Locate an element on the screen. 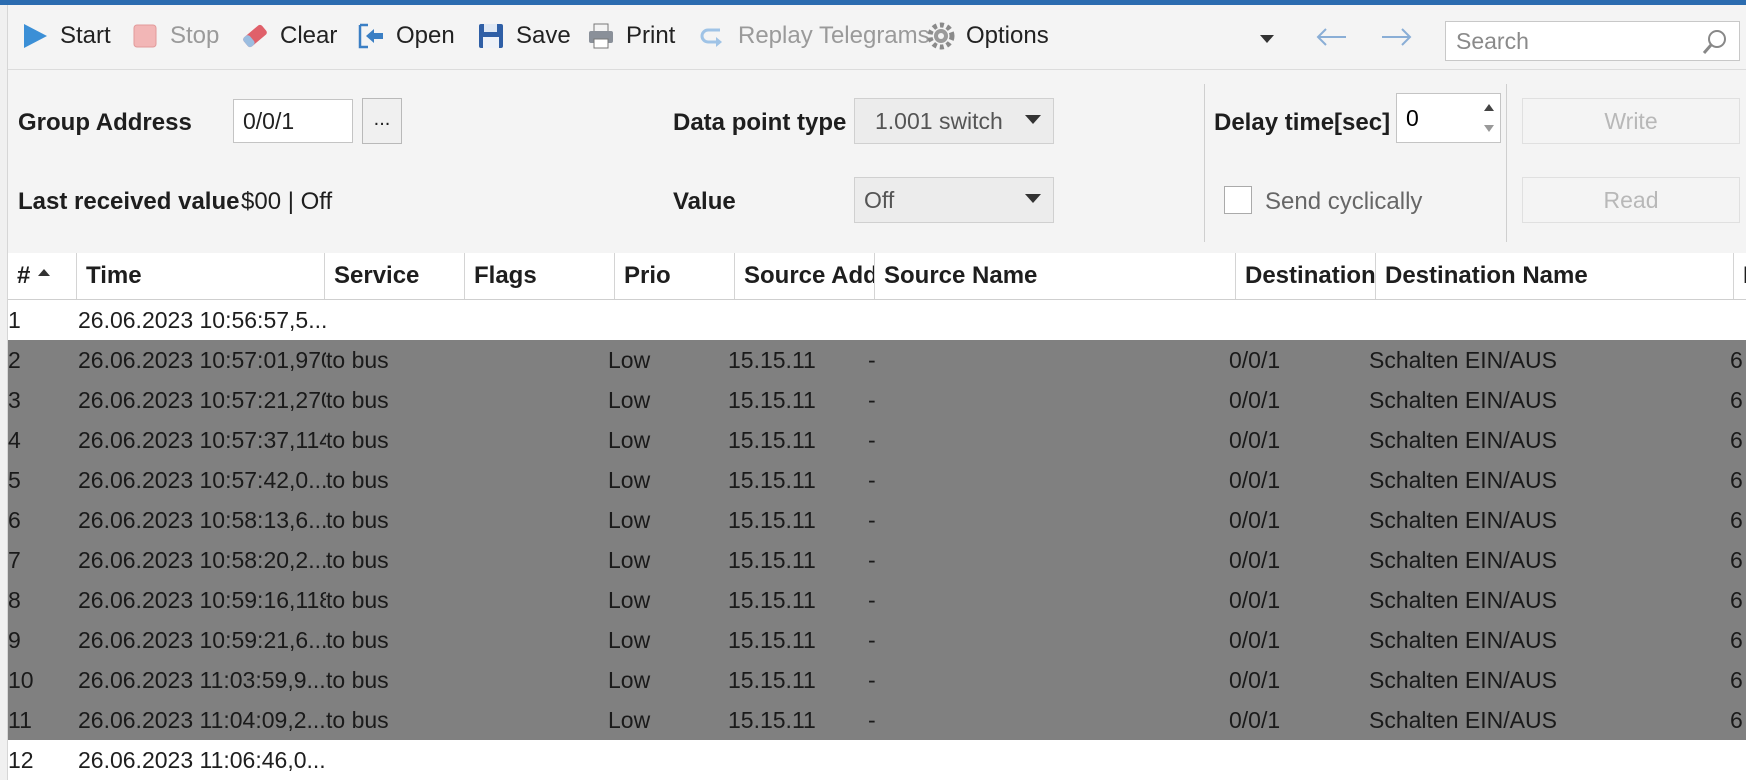 This screenshot has height=780, width=1746. cell-source-address is located at coordinates (803, 320).